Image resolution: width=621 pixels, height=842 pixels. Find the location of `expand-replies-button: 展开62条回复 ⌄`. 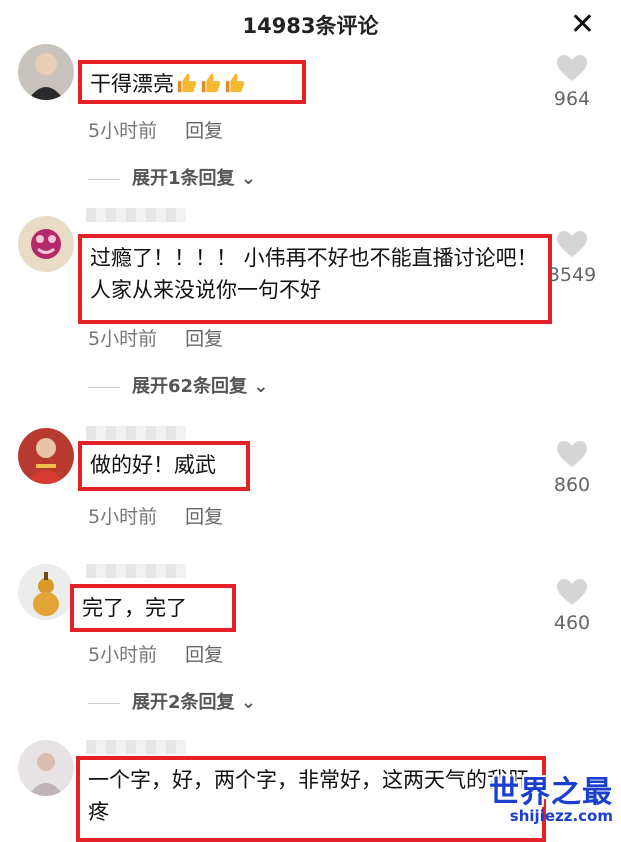

expand-replies-button: 展开62条回复 ⌄ is located at coordinates (178, 385).